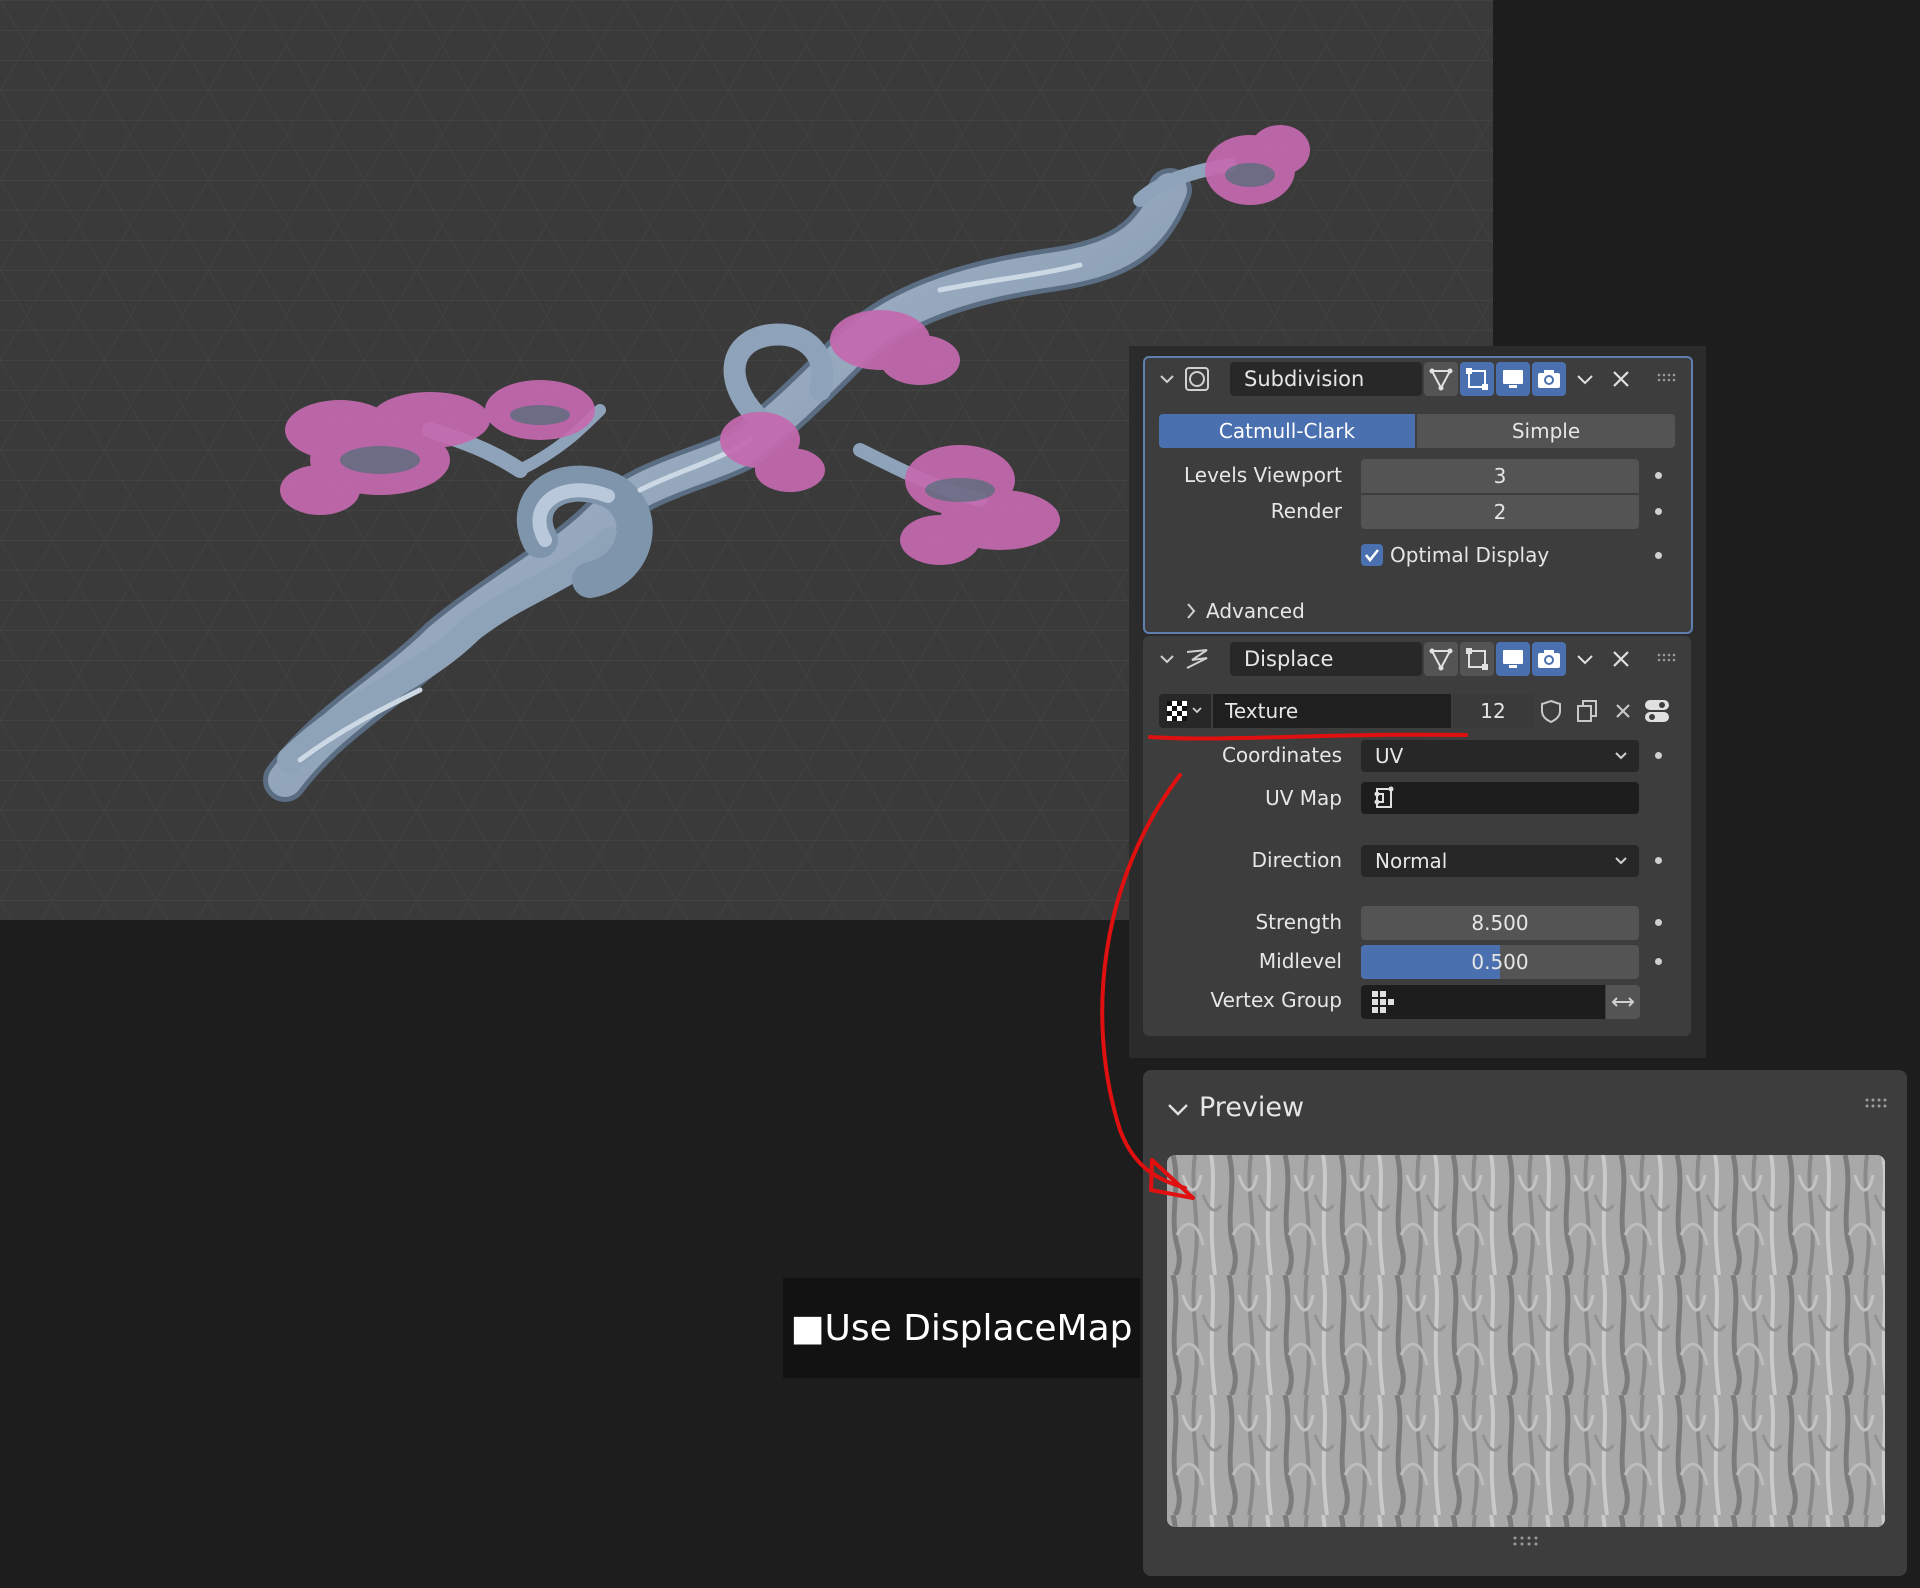 This screenshot has width=1920, height=1588. What do you see at coordinates (1383, 1002) in the screenshot?
I see `vertex-group-icon` at bounding box center [1383, 1002].